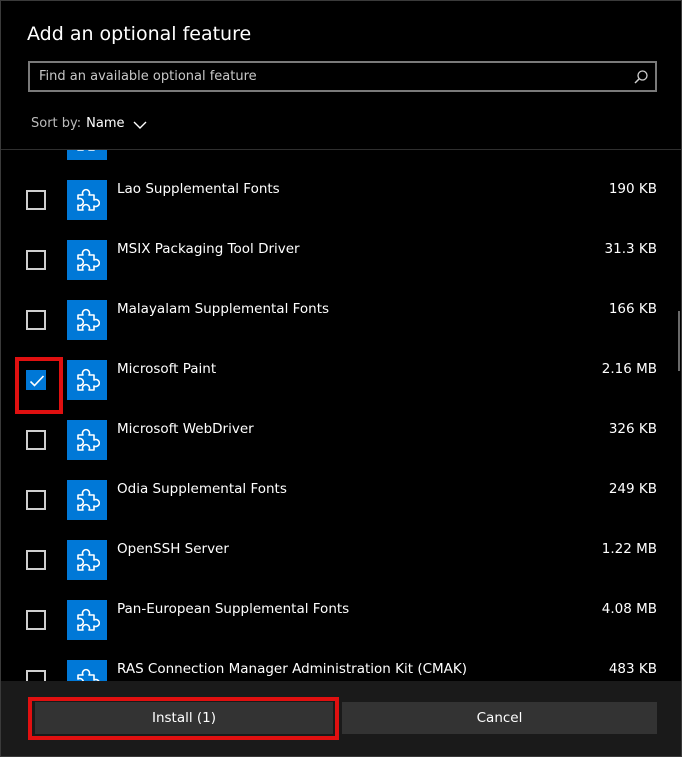 This screenshot has width=682, height=757. What do you see at coordinates (208, 249) in the screenshot?
I see `feature-name: MSIX Packaging Tool Driver` at bounding box center [208, 249].